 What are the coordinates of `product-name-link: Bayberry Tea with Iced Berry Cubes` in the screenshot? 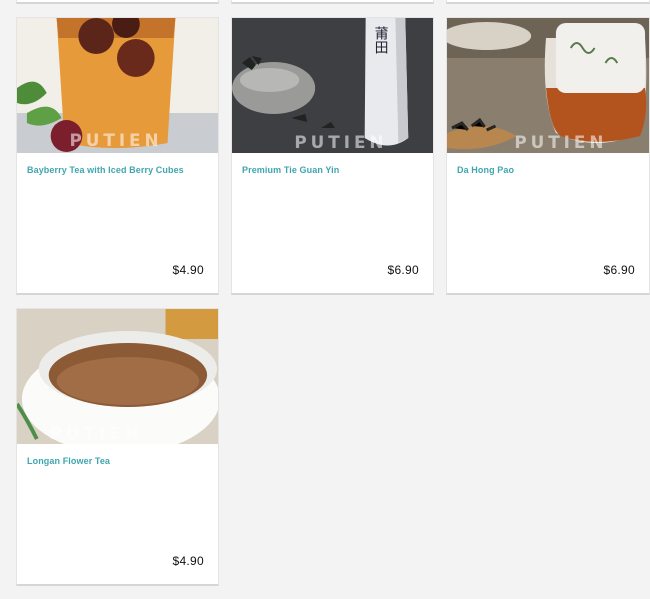 It's located at (118, 170).